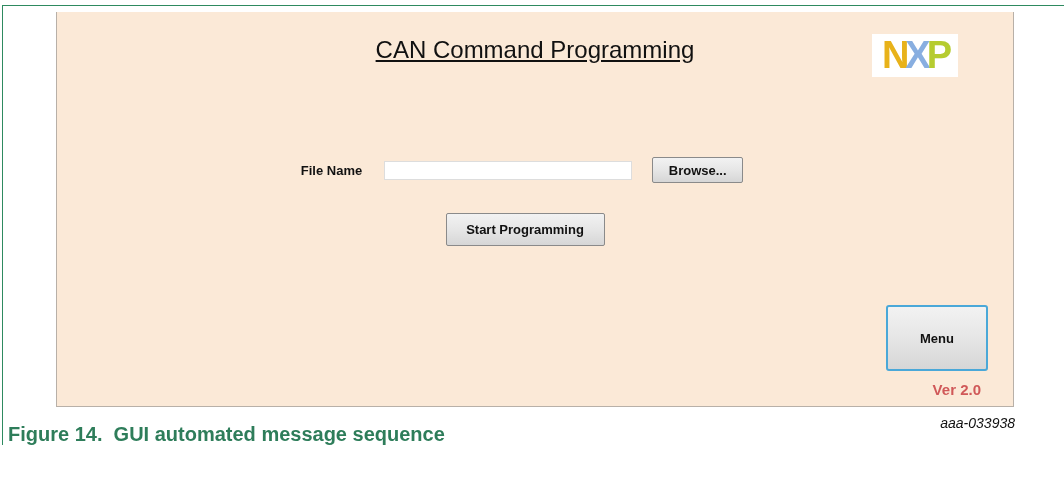 This screenshot has height=480, width=1064. Describe the element at coordinates (508, 170) in the screenshot. I see `file-name-field` at that location.